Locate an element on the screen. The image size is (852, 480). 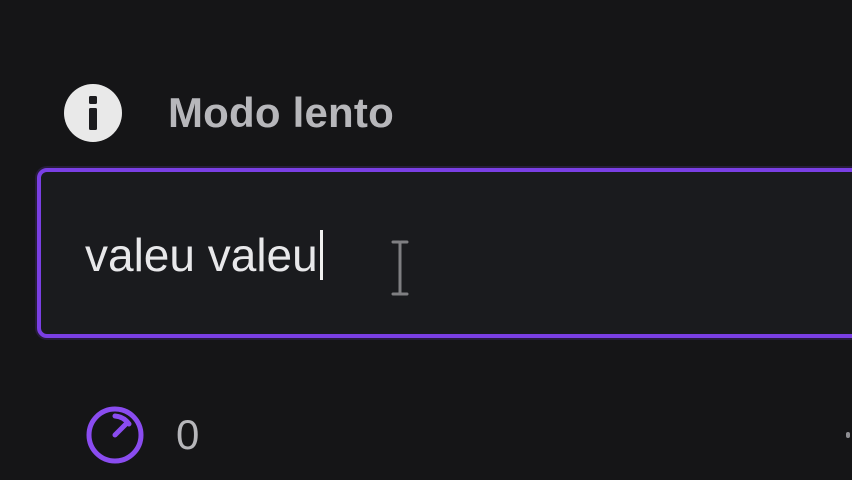
chat-input-value-wrapper: valeu valeu is located at coordinates (204, 255).